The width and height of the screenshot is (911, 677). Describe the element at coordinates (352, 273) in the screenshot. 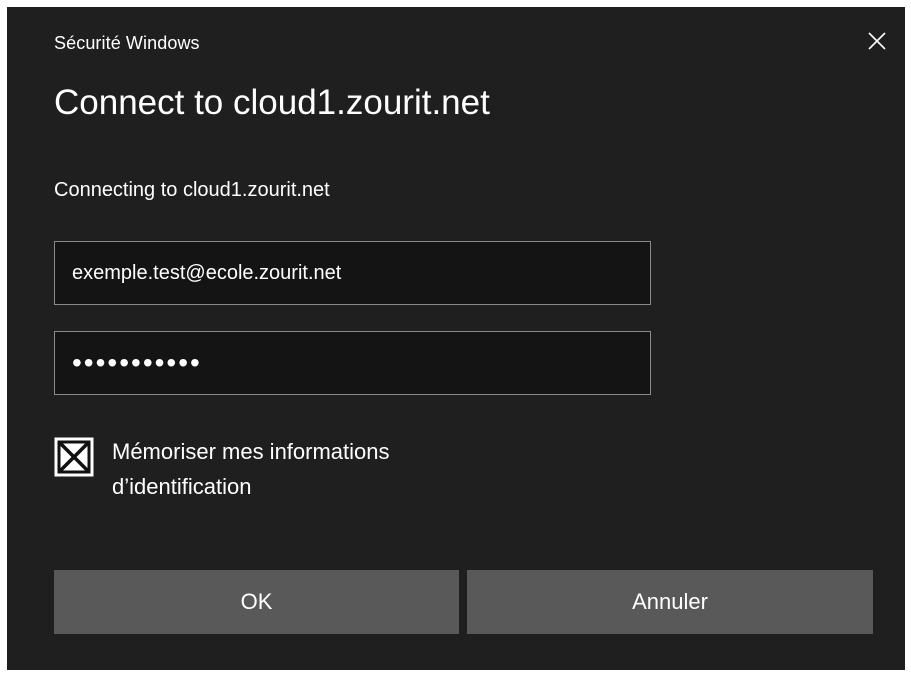

I see `username-field` at that location.